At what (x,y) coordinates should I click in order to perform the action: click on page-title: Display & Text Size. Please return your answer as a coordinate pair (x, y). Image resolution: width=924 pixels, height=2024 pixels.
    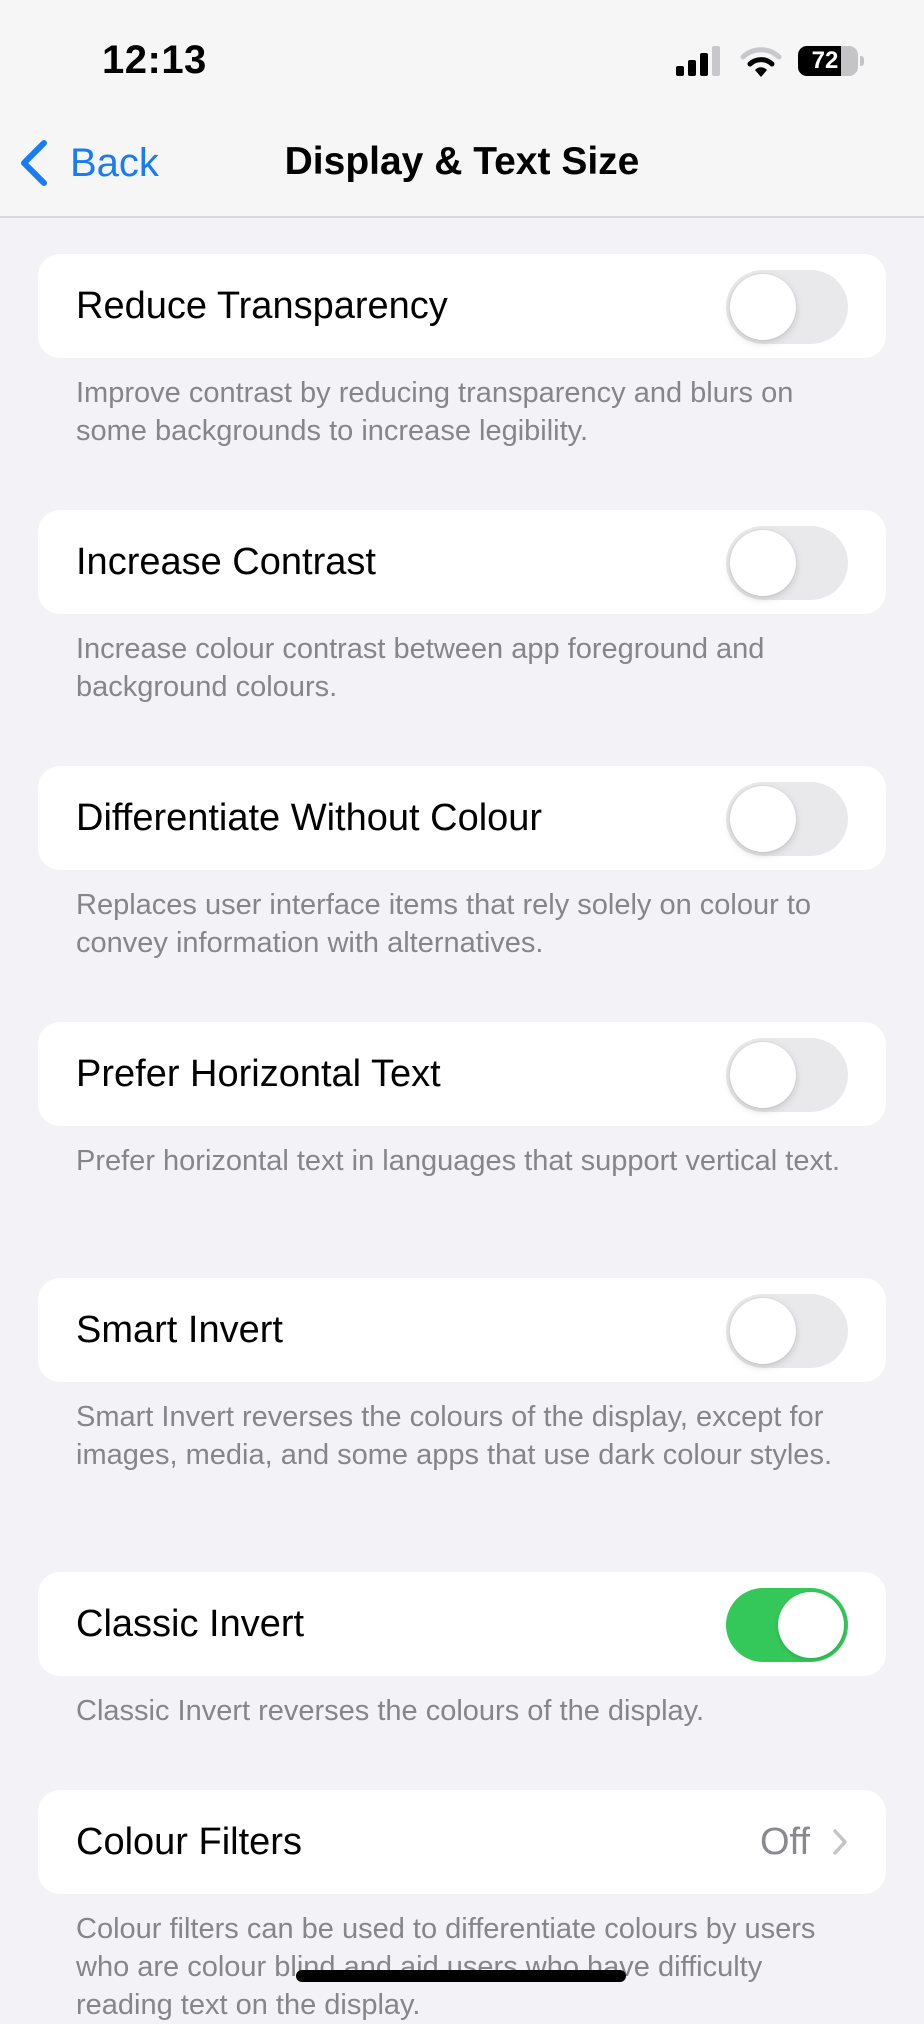
    Looking at the image, I should click on (462, 161).